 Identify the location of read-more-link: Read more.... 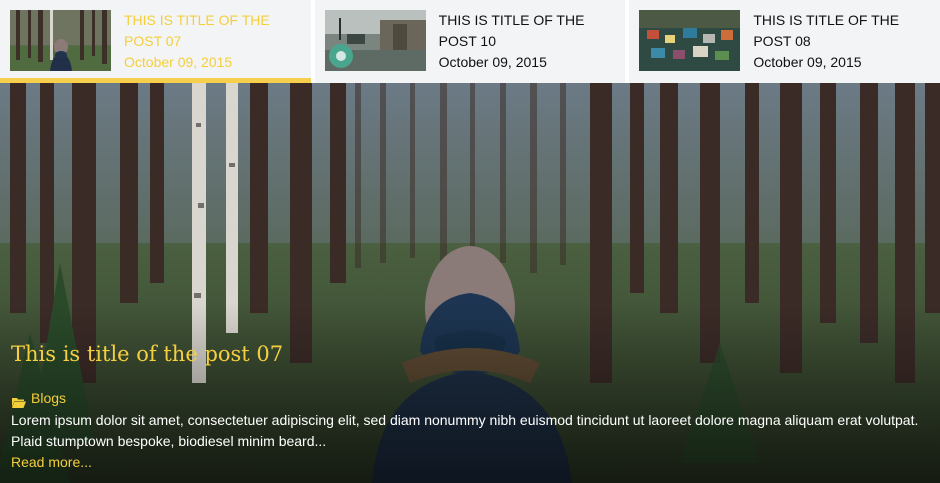
(51, 462).